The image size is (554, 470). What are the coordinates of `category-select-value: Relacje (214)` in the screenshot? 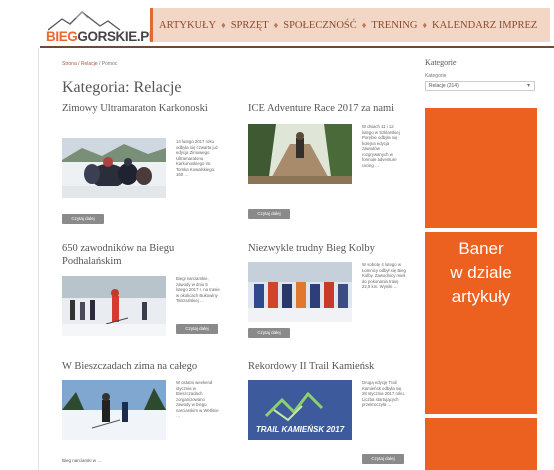 It's located at (444, 86).